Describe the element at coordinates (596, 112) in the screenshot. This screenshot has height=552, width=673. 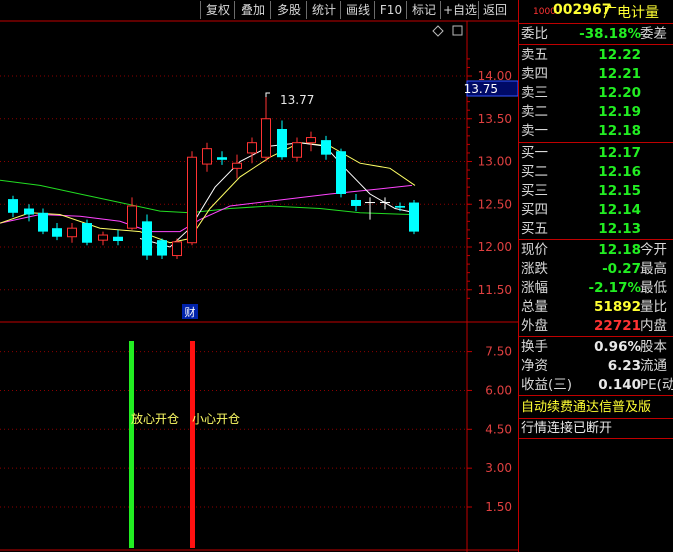
I see `ask-row: 卖二 12.19` at that location.